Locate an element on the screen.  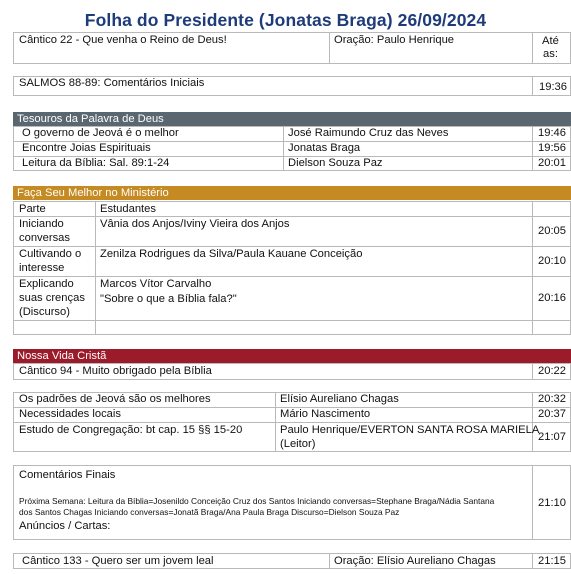
vida-crista-name-2: Mário Nascimento is located at coordinates (325, 414).